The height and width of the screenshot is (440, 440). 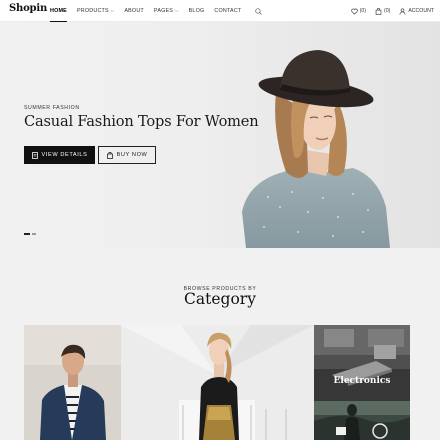 I want to click on nav-blog: BLOG, so click(x=197, y=11).